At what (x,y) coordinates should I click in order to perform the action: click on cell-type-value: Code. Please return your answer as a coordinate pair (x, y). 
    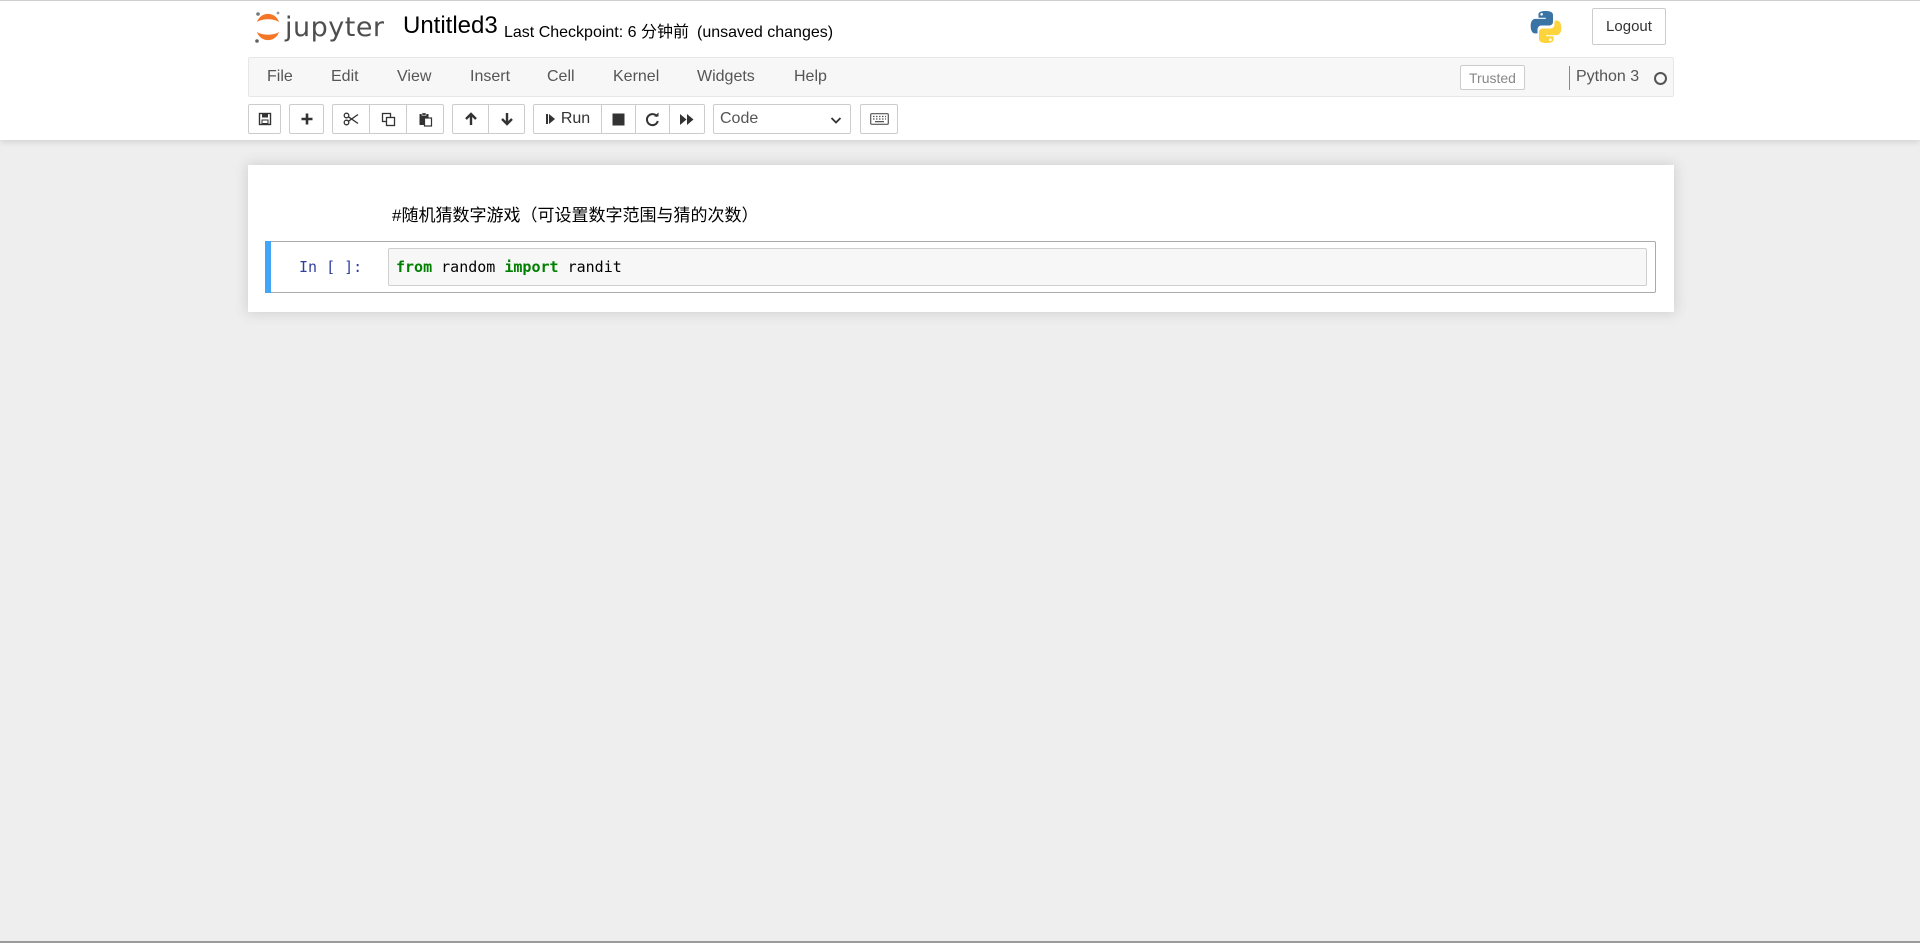
    Looking at the image, I should click on (739, 118).